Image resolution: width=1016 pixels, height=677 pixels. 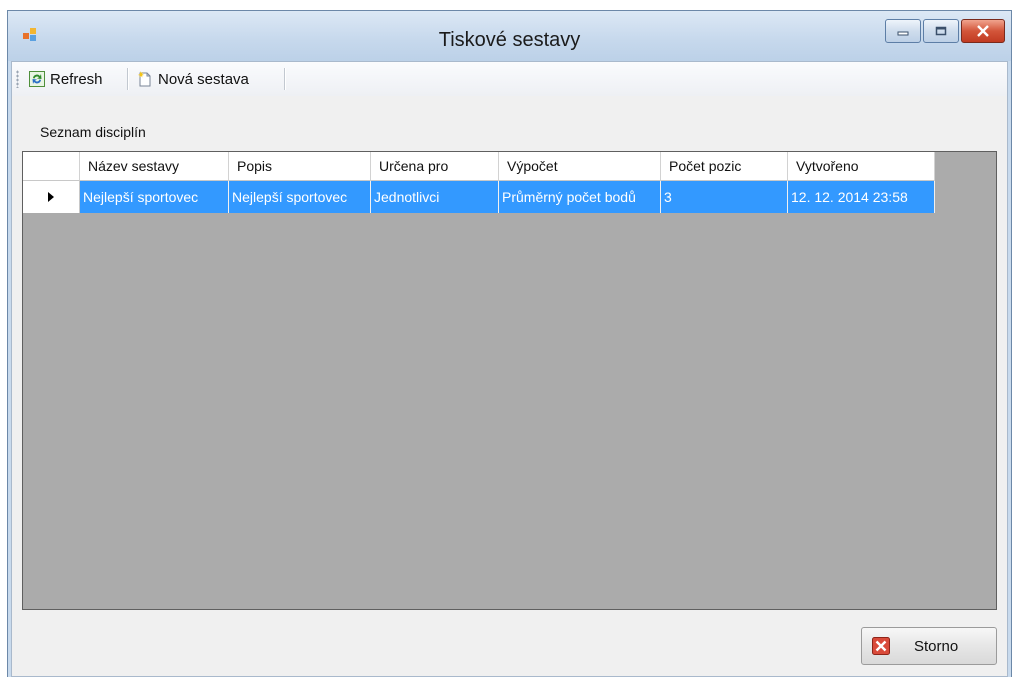 What do you see at coordinates (144, 79) in the screenshot?
I see `new-document-icon` at bounding box center [144, 79].